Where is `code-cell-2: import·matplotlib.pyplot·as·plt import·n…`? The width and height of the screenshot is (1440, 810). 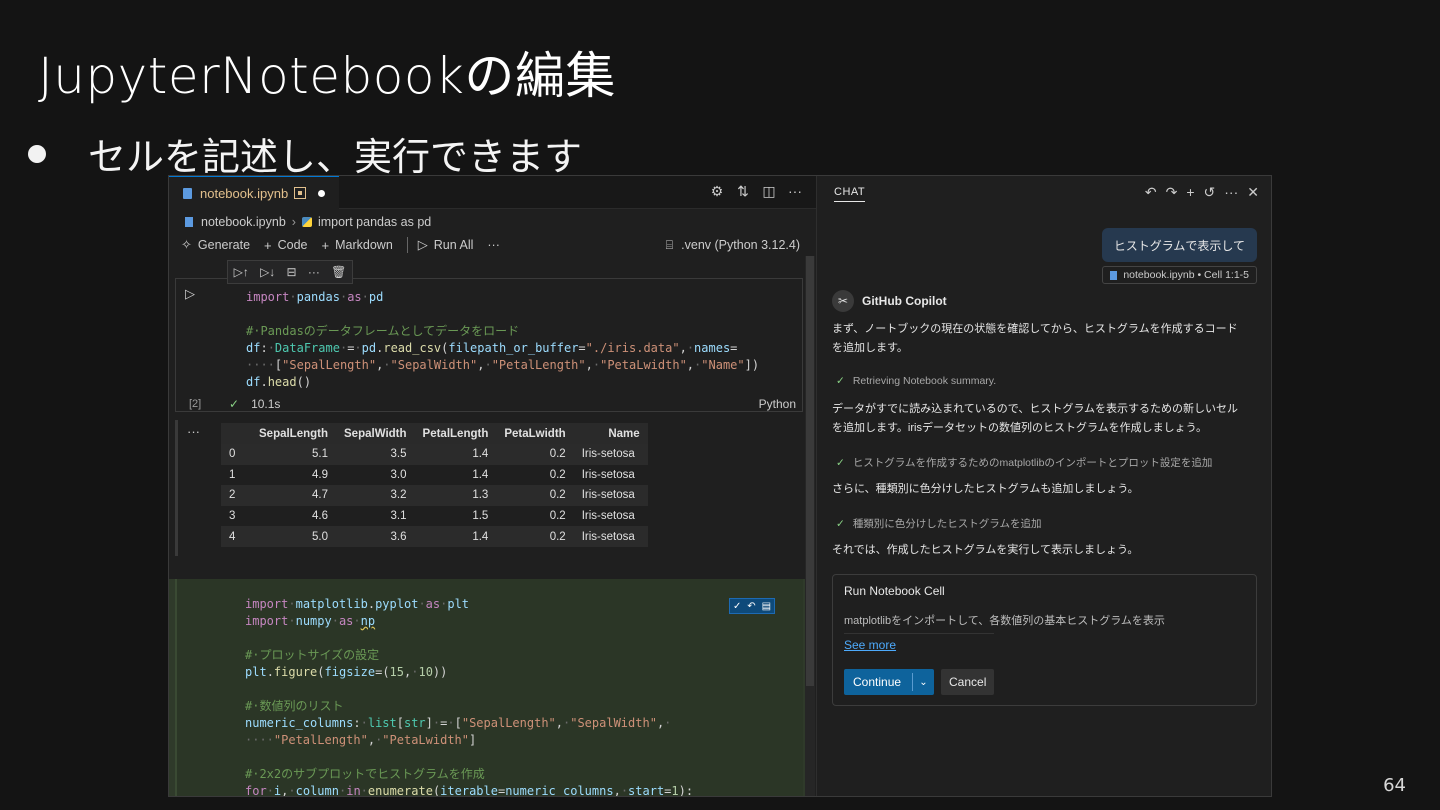
code-cell-2: import·matplotlib.pyplot·as·plt import·n… is located at coordinates (489, 687).